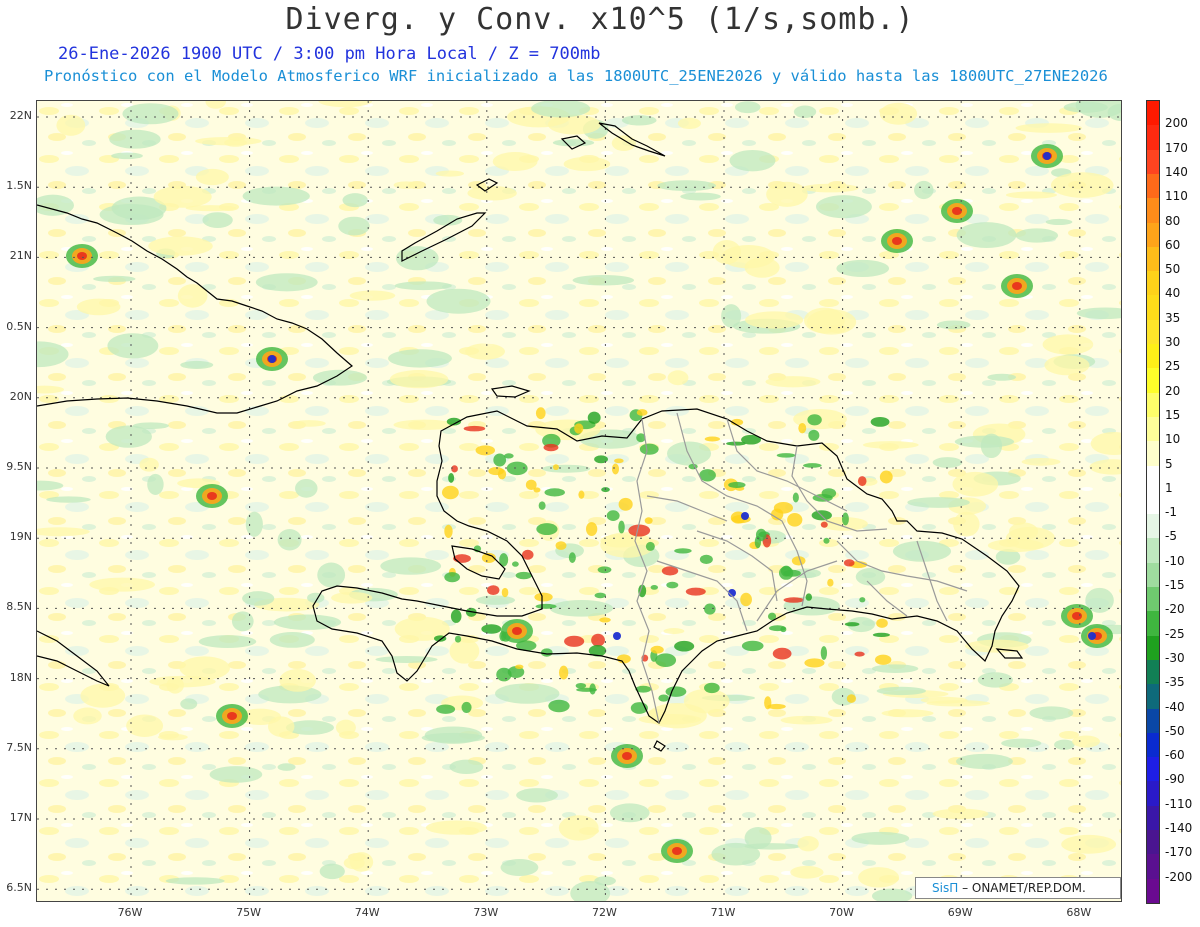 The width and height of the screenshot is (1200, 927). Describe the element at coordinates (1175, 779) in the screenshot. I see `colorbar-label: -90` at that location.